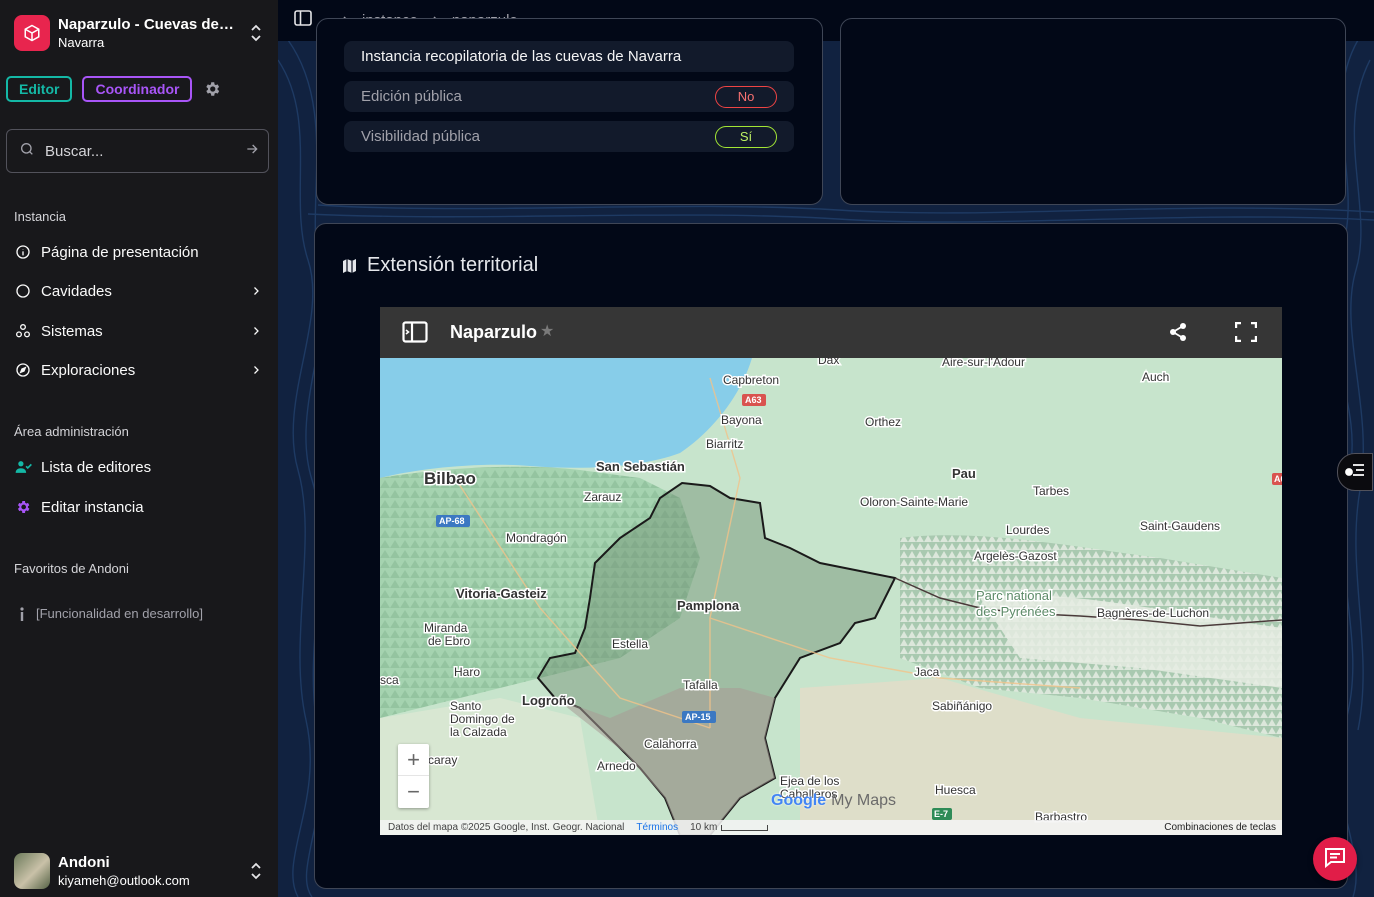 The width and height of the screenshot is (1374, 897). I want to click on sidebar-item-label: Editar instancia, so click(92, 507).